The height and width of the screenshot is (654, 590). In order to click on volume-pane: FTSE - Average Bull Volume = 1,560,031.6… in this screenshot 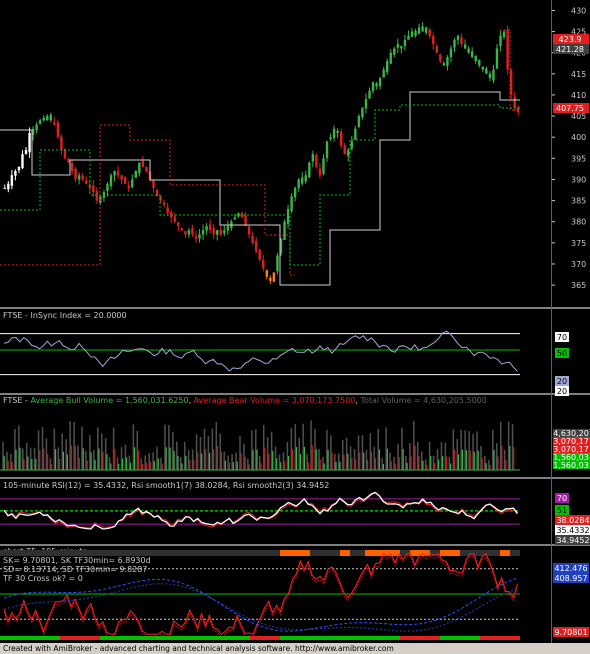, I will do `click(295, 433)`.